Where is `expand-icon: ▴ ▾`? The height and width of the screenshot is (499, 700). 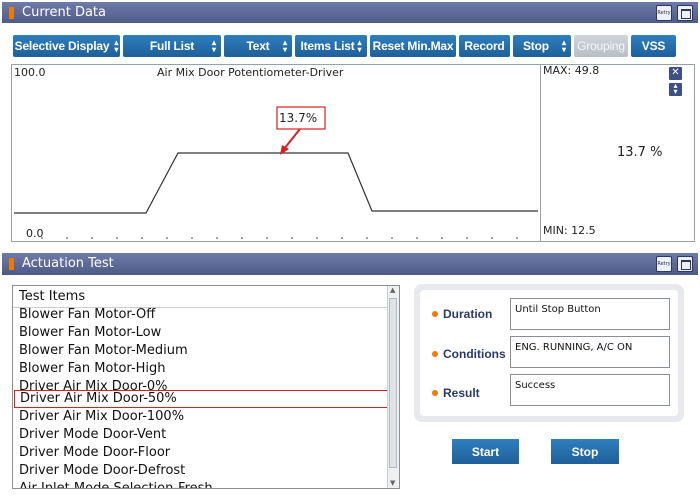 expand-icon: ▴ ▾ is located at coordinates (675, 89).